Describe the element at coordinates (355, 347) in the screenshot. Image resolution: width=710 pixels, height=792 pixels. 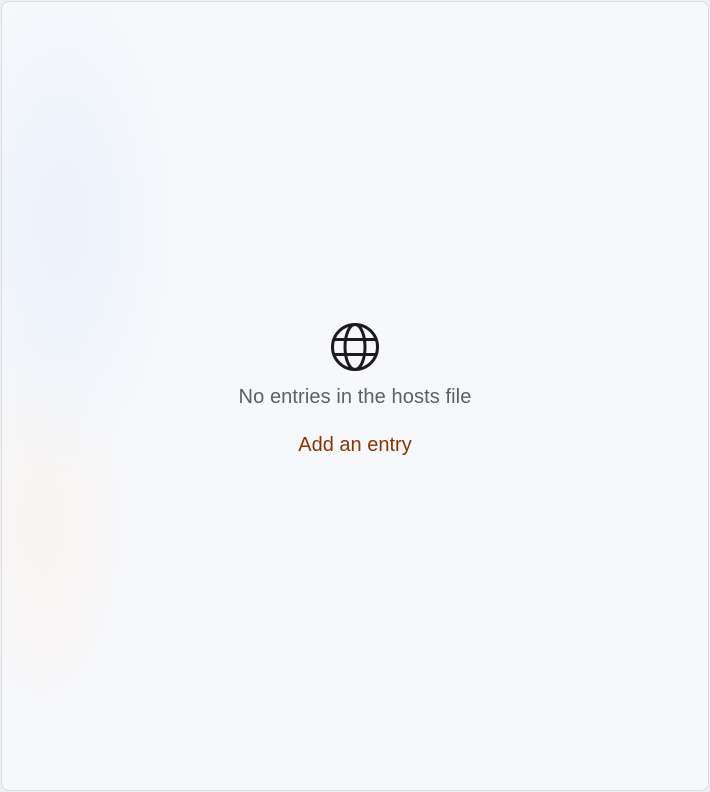
I see `globe-icon` at that location.